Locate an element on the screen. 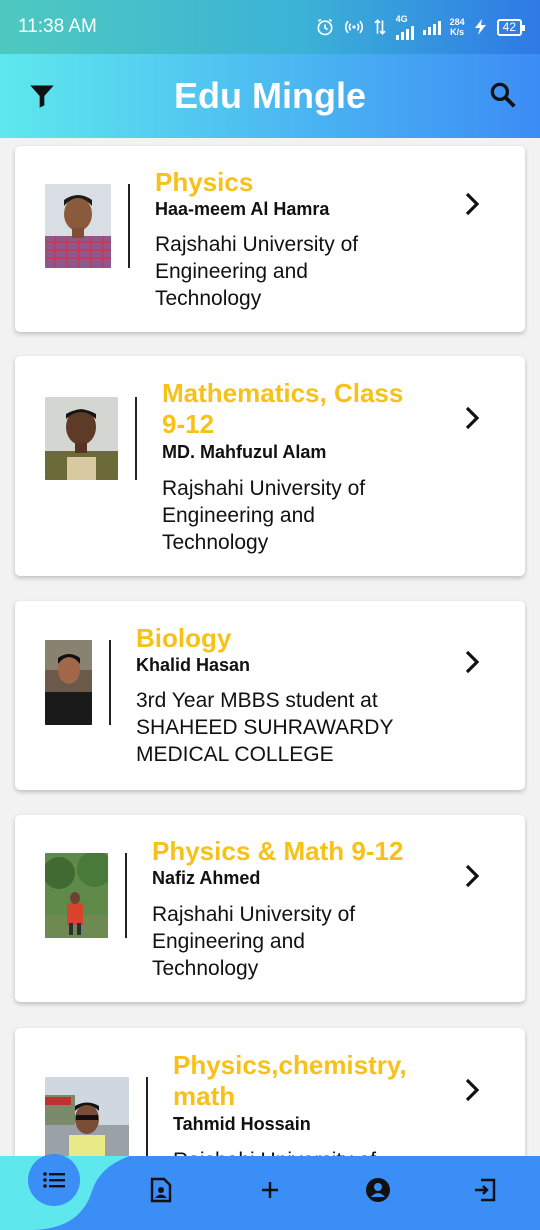 Image resolution: width=540 pixels, height=1230 pixels. tutor-name: Haa-meem Al Hamra is located at coordinates (242, 209).